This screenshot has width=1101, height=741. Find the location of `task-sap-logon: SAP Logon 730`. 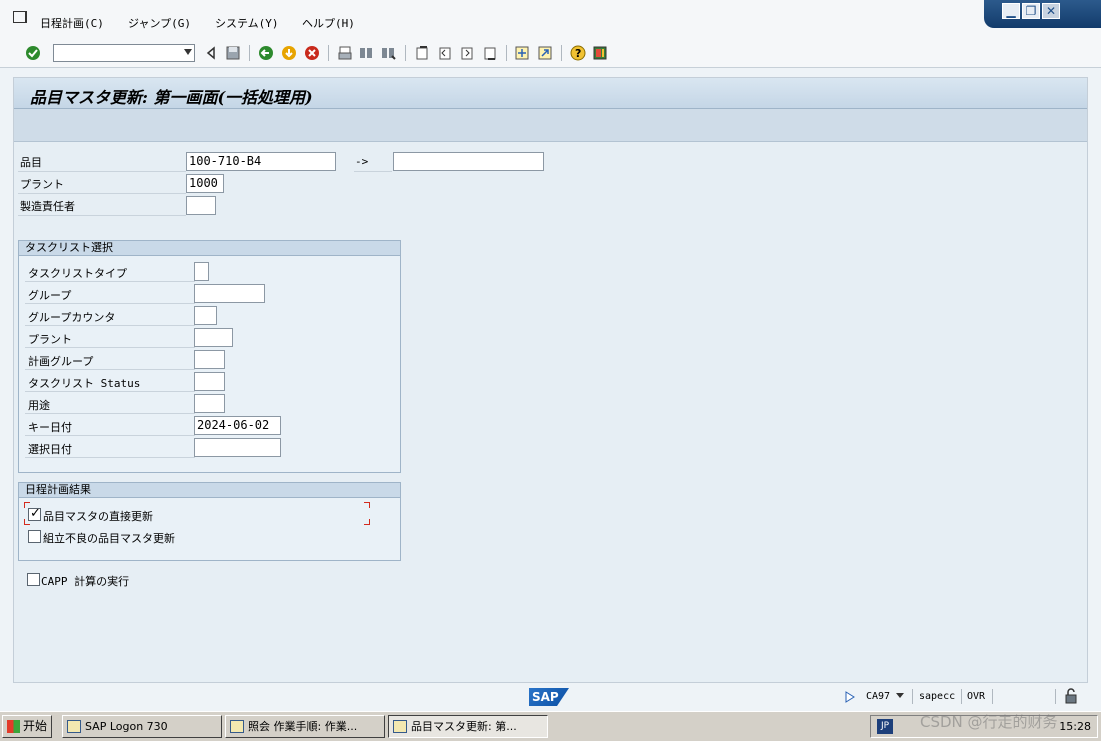

task-sap-logon: SAP Logon 730 is located at coordinates (142, 726).